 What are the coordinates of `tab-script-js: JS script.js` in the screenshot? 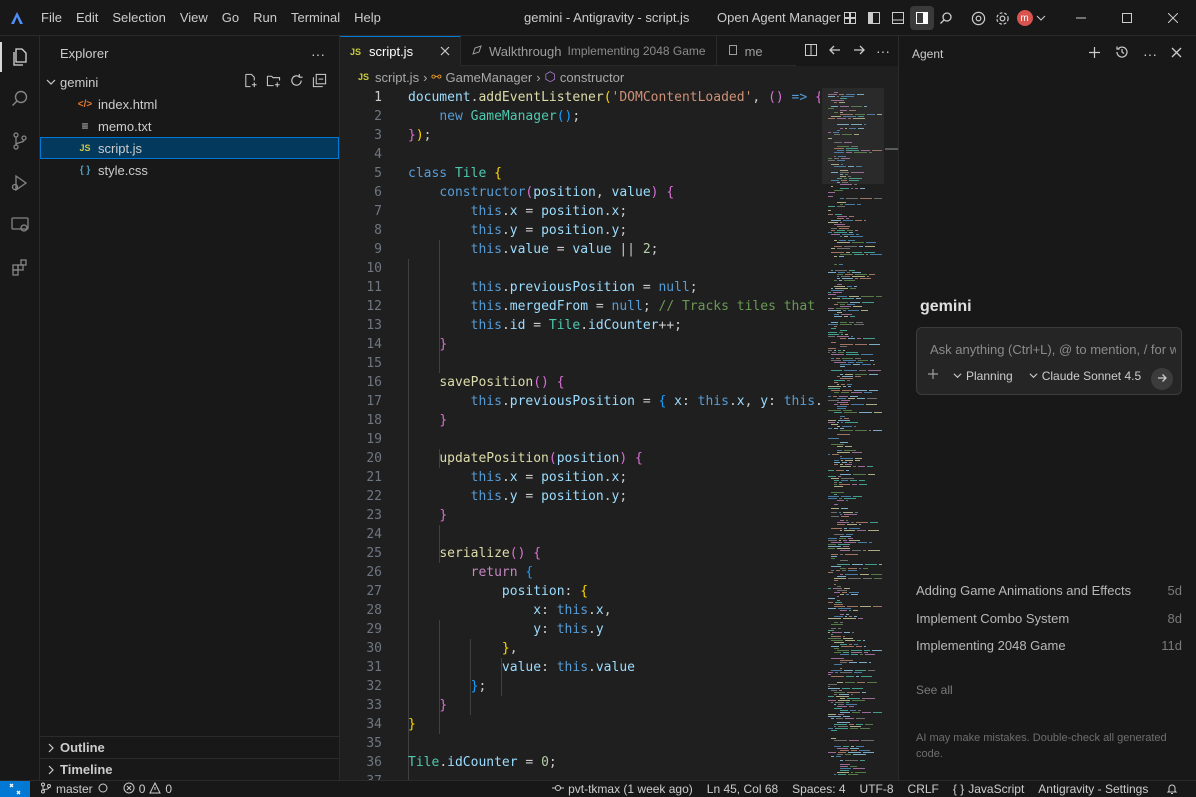 It's located at (400, 51).